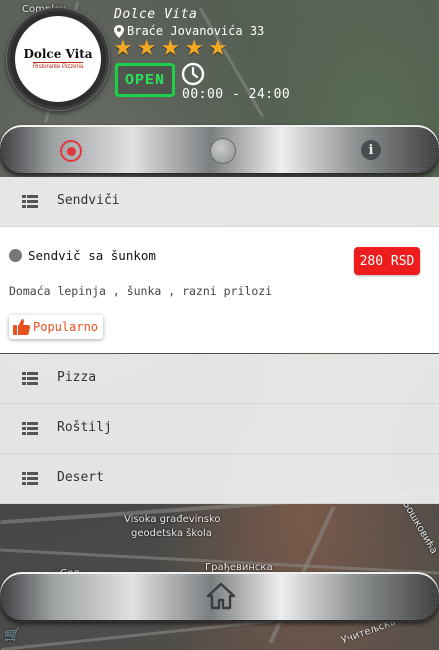 The height and width of the screenshot is (650, 439). Describe the element at coordinates (193, 74) in the screenshot. I see `clock-icon` at that location.